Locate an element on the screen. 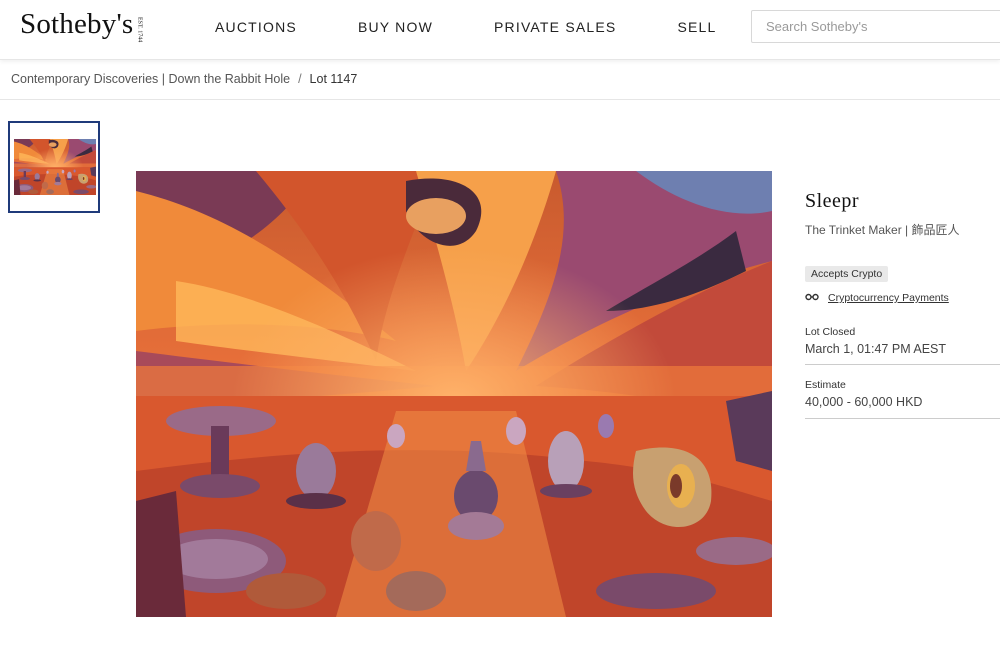  lot-status: Lot Closed March 1, 01:47 PM AEST is located at coordinates (902, 341).